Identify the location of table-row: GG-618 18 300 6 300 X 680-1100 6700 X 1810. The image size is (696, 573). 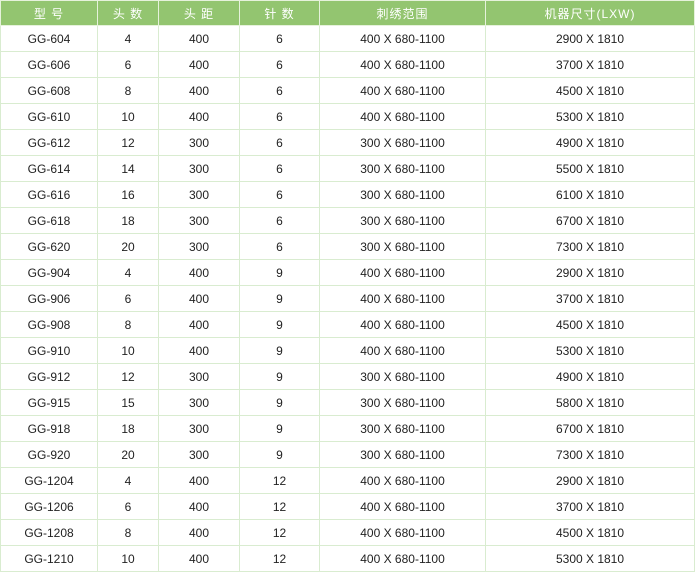
(347, 220).